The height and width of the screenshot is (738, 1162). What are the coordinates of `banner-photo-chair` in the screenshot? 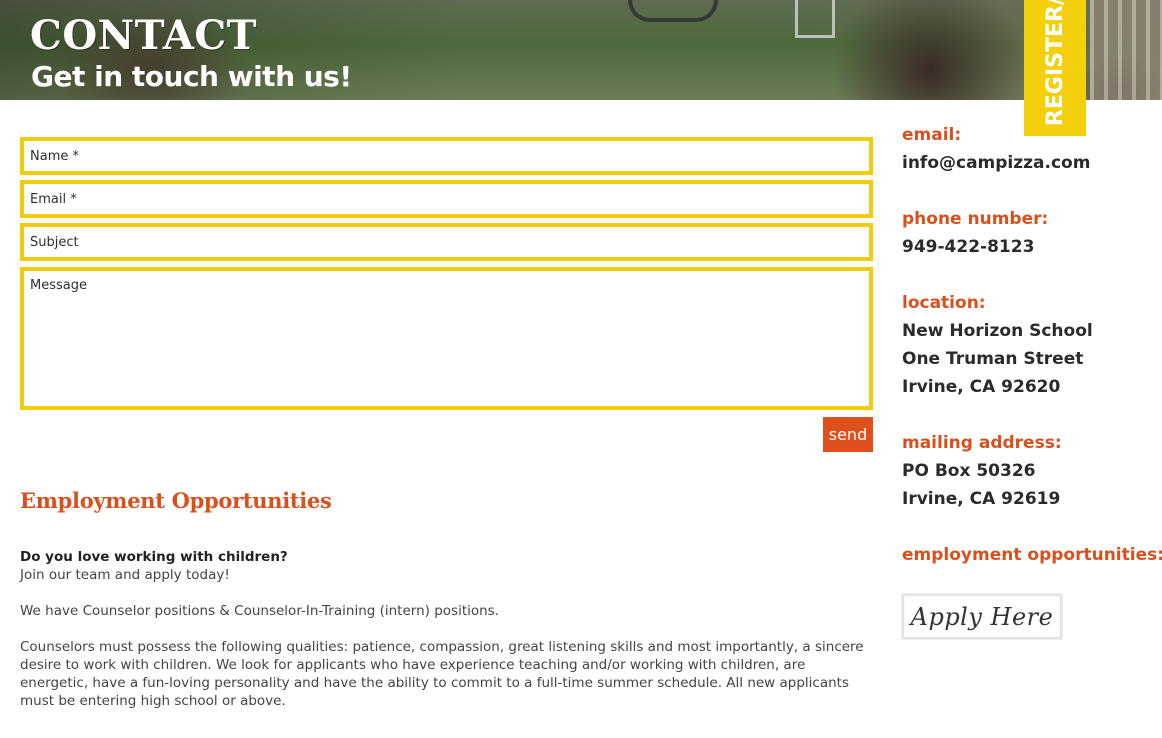 It's located at (815, 19).